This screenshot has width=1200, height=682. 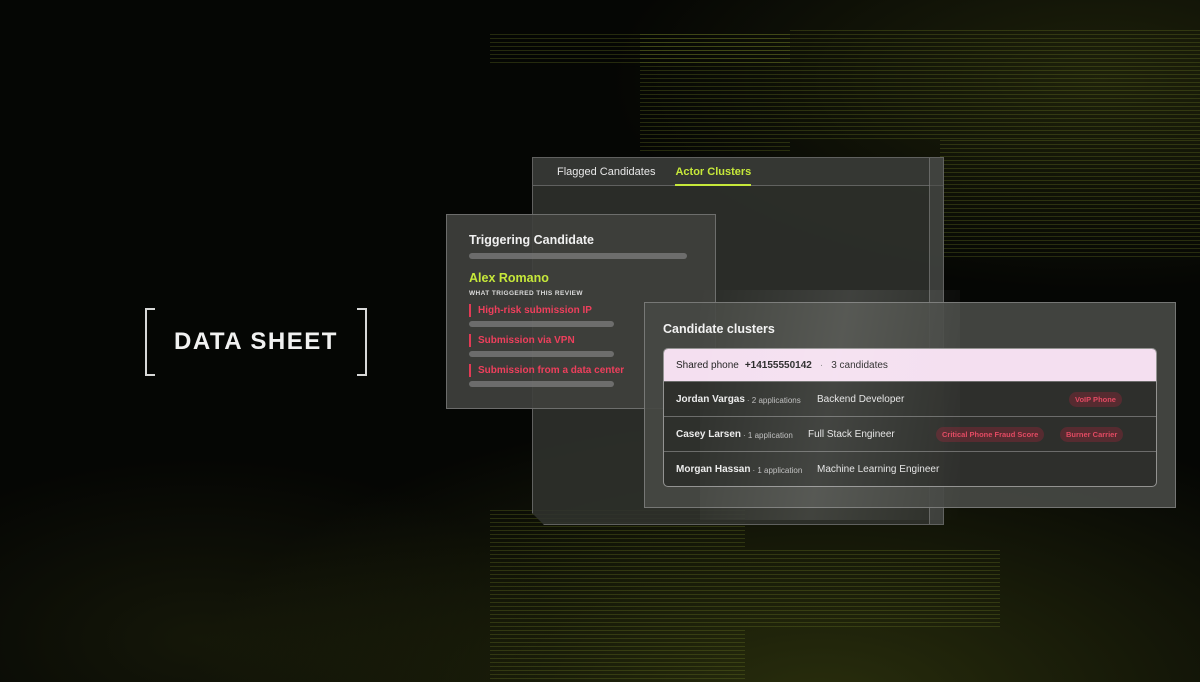 What do you see at coordinates (878, 469) in the screenshot?
I see `candidate-role: Machine Learning Engineer` at bounding box center [878, 469].